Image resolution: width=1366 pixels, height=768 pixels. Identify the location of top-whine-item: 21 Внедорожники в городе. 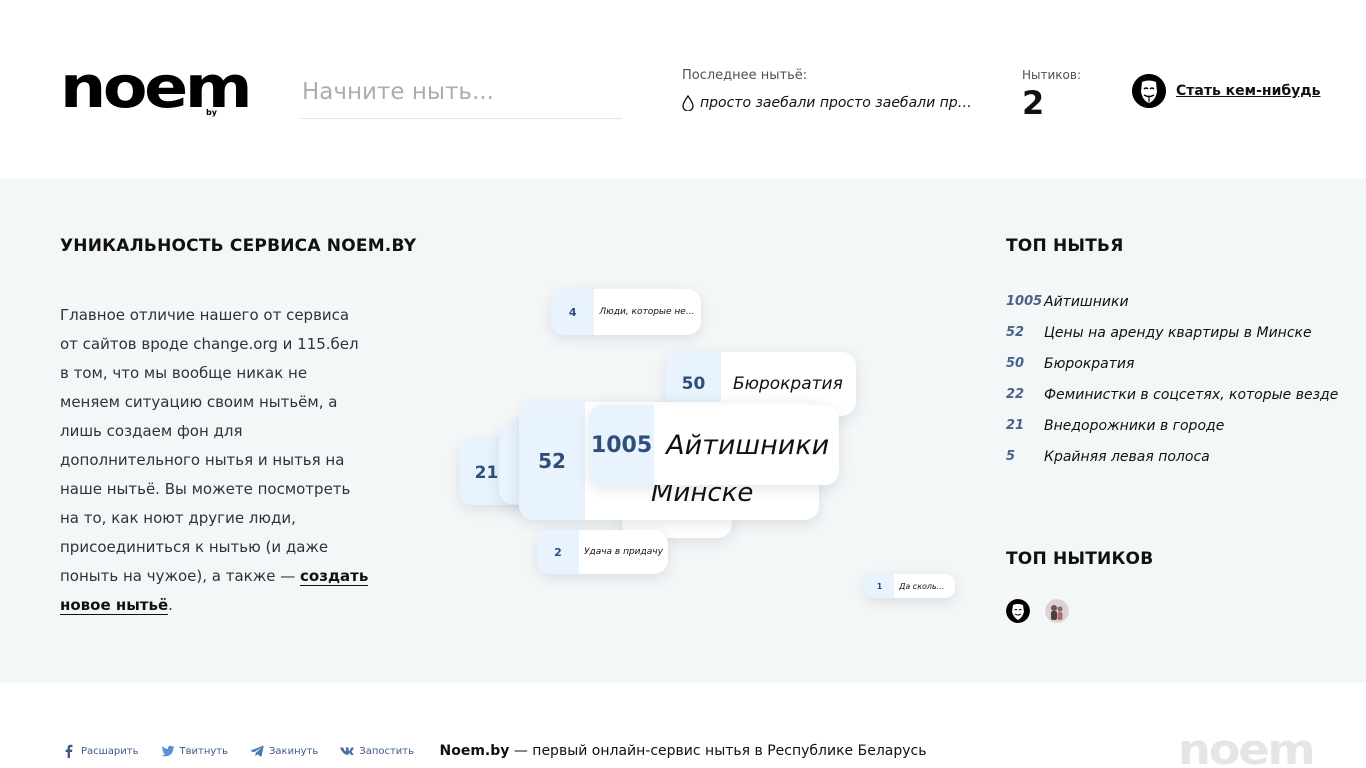
(1176, 425).